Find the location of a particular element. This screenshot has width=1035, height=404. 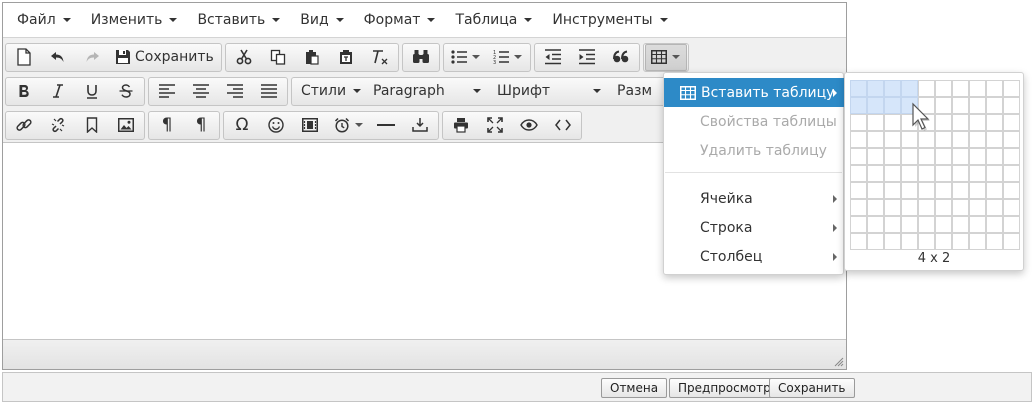

align-center-button is located at coordinates (201, 91).